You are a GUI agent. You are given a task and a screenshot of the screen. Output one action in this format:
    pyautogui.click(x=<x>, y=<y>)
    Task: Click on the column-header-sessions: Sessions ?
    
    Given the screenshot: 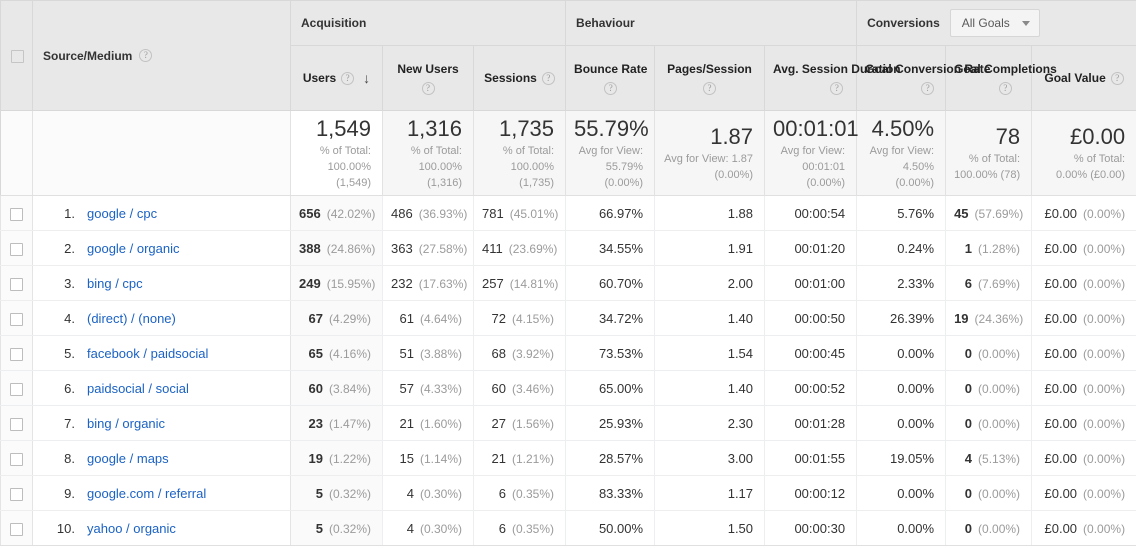 What is the action you would take?
    pyautogui.click(x=520, y=78)
    